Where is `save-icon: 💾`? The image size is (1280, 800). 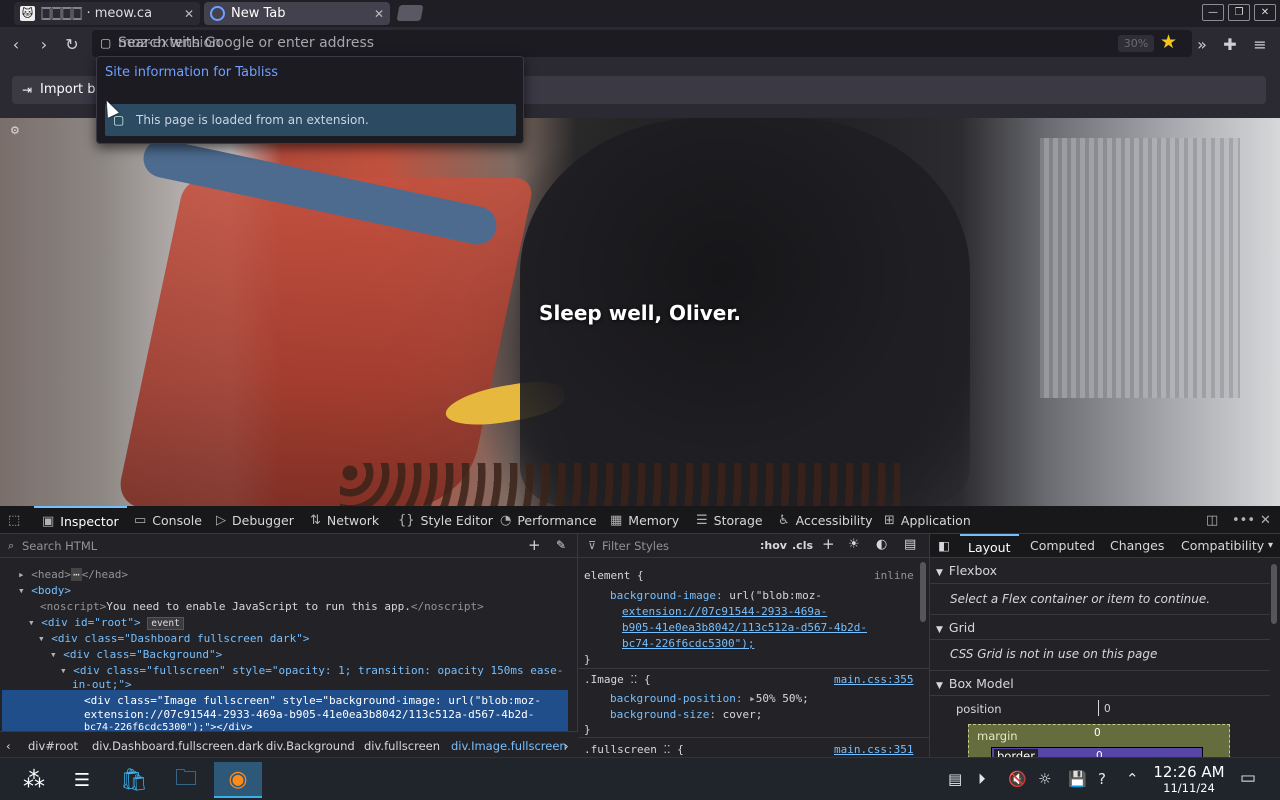 save-icon: 💾 is located at coordinates (1077, 779).